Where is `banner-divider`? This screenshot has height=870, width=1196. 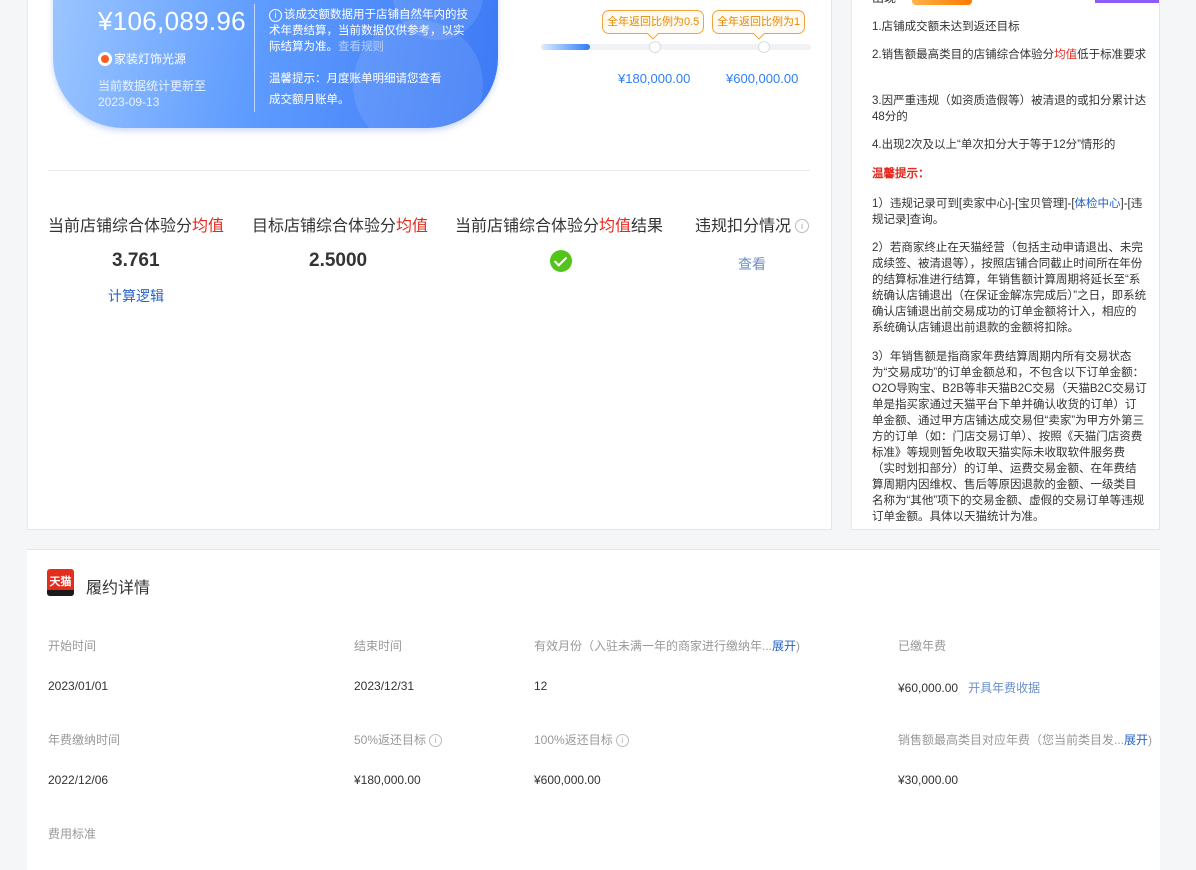
banner-divider is located at coordinates (254, 58).